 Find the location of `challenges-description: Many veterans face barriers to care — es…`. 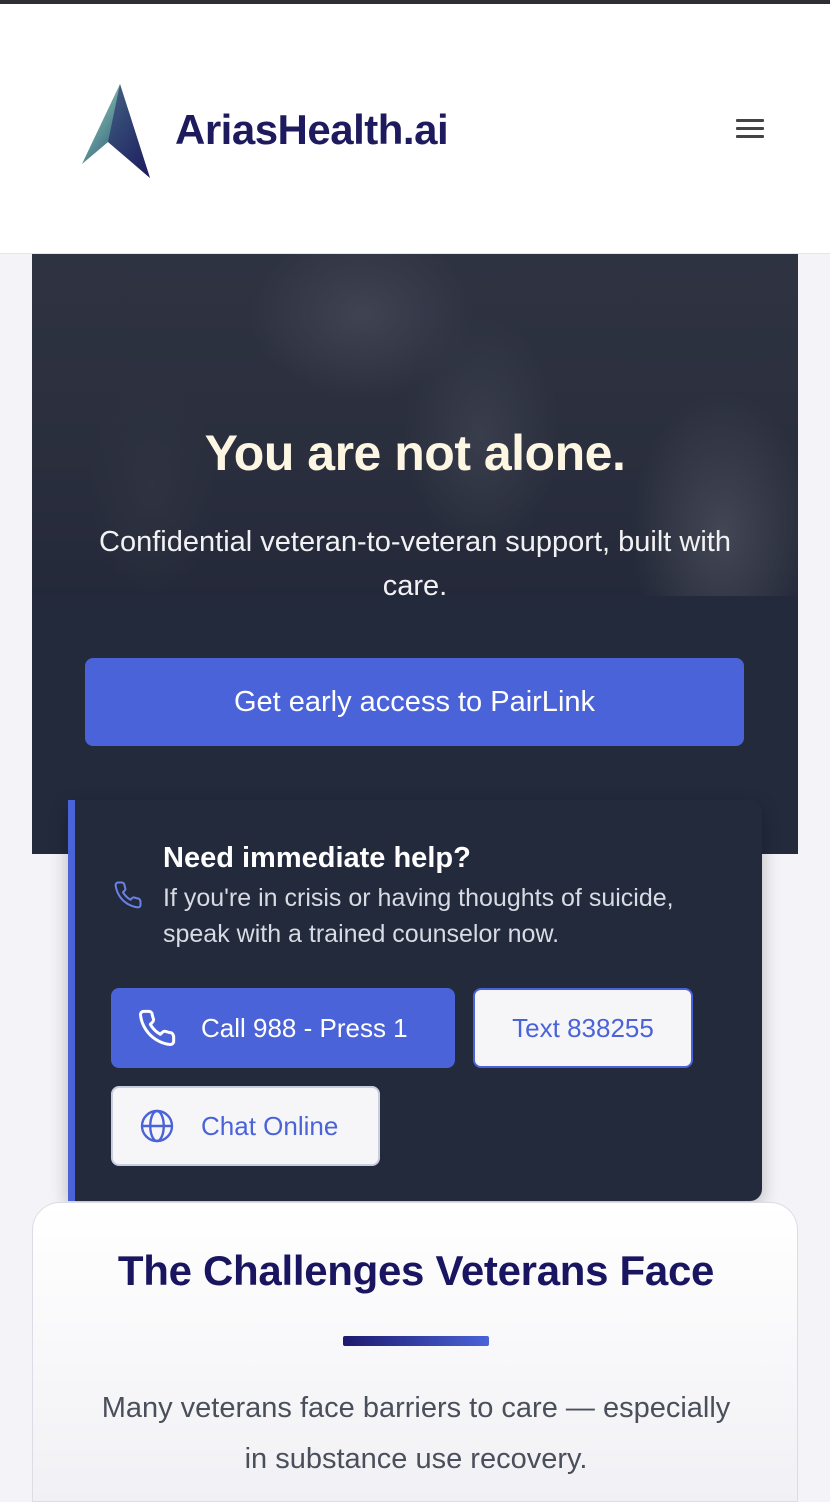

challenges-description: Many veterans face barriers to care — es… is located at coordinates (416, 1433).